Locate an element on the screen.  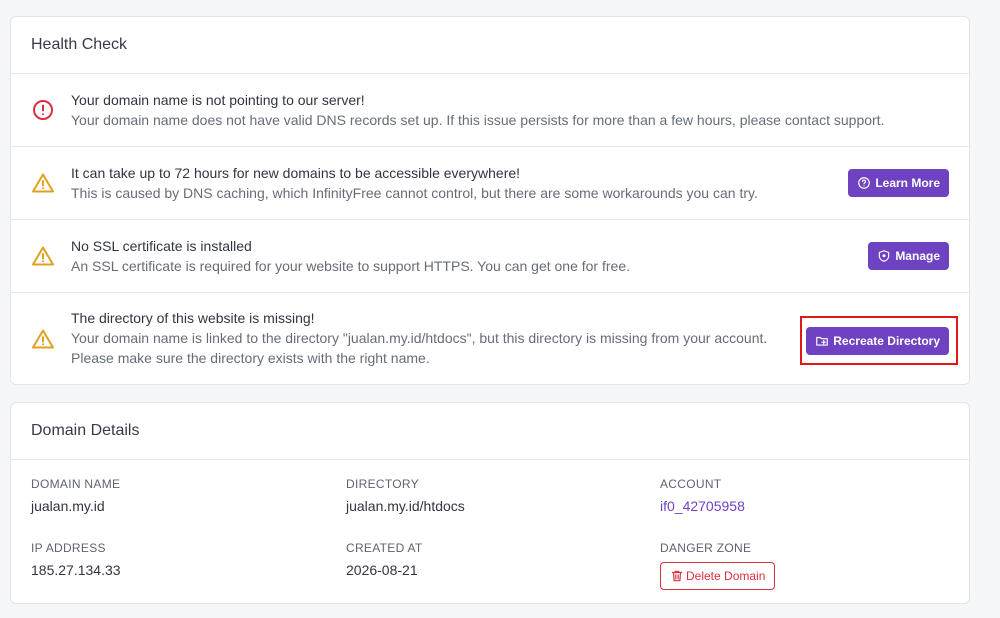
shield-icon is located at coordinates (884, 256).